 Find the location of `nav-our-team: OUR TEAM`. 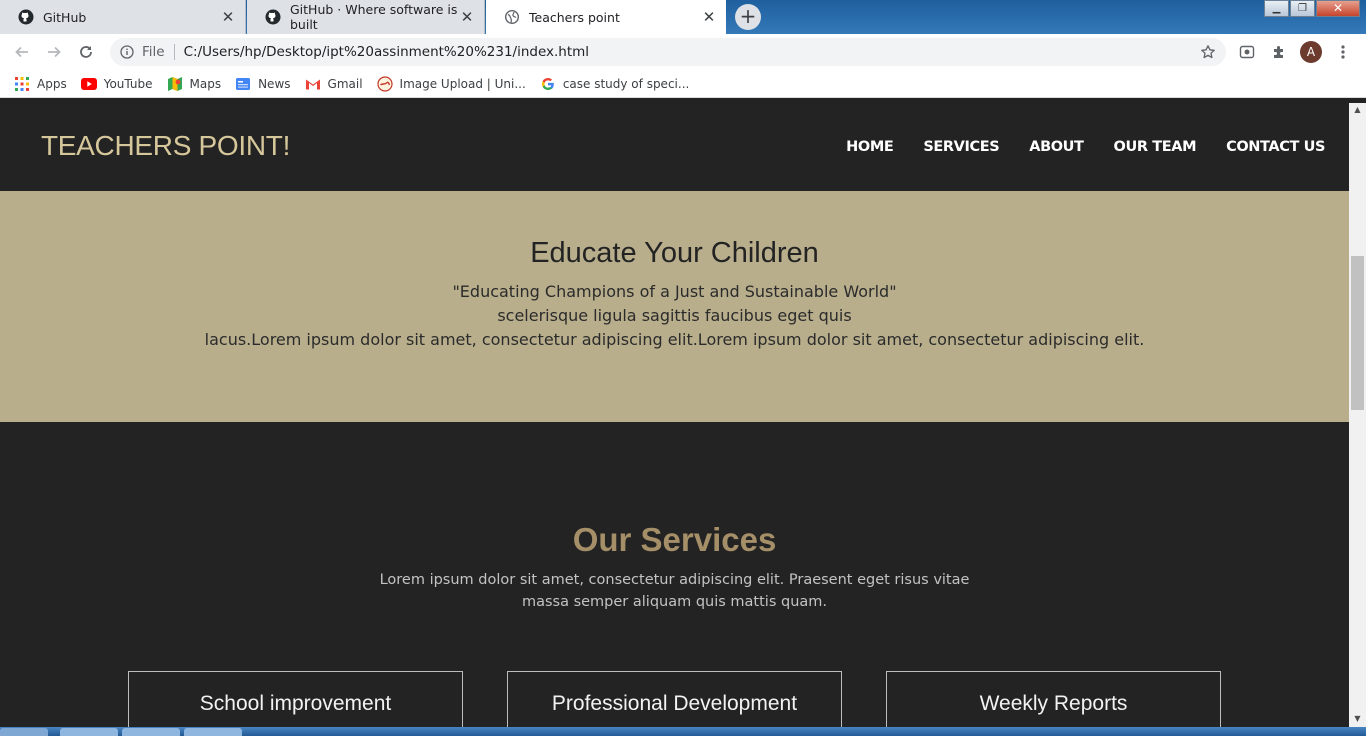

nav-our-team: OUR TEAM is located at coordinates (1155, 147).